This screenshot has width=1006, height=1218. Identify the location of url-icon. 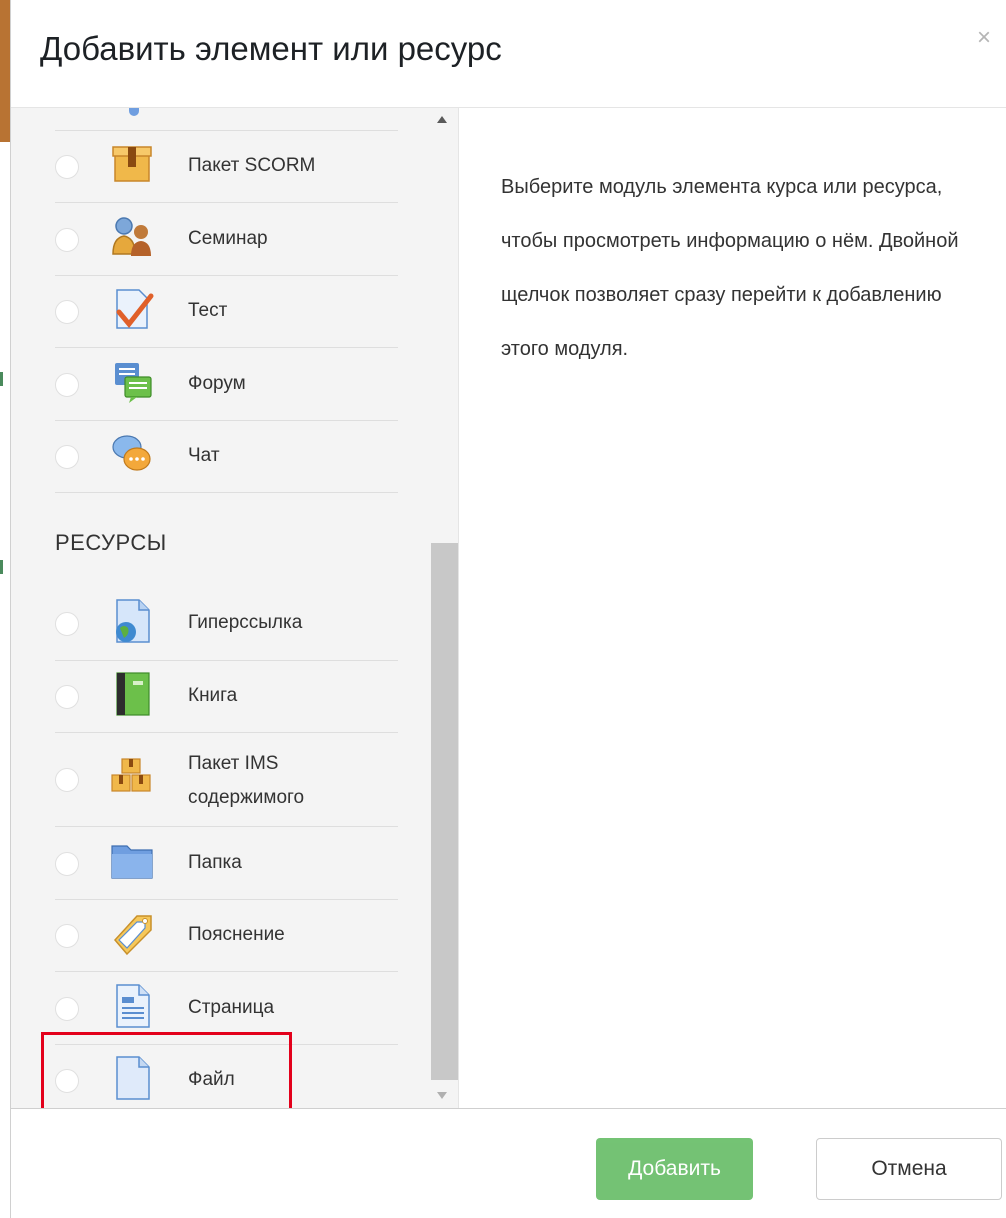
(133, 621).